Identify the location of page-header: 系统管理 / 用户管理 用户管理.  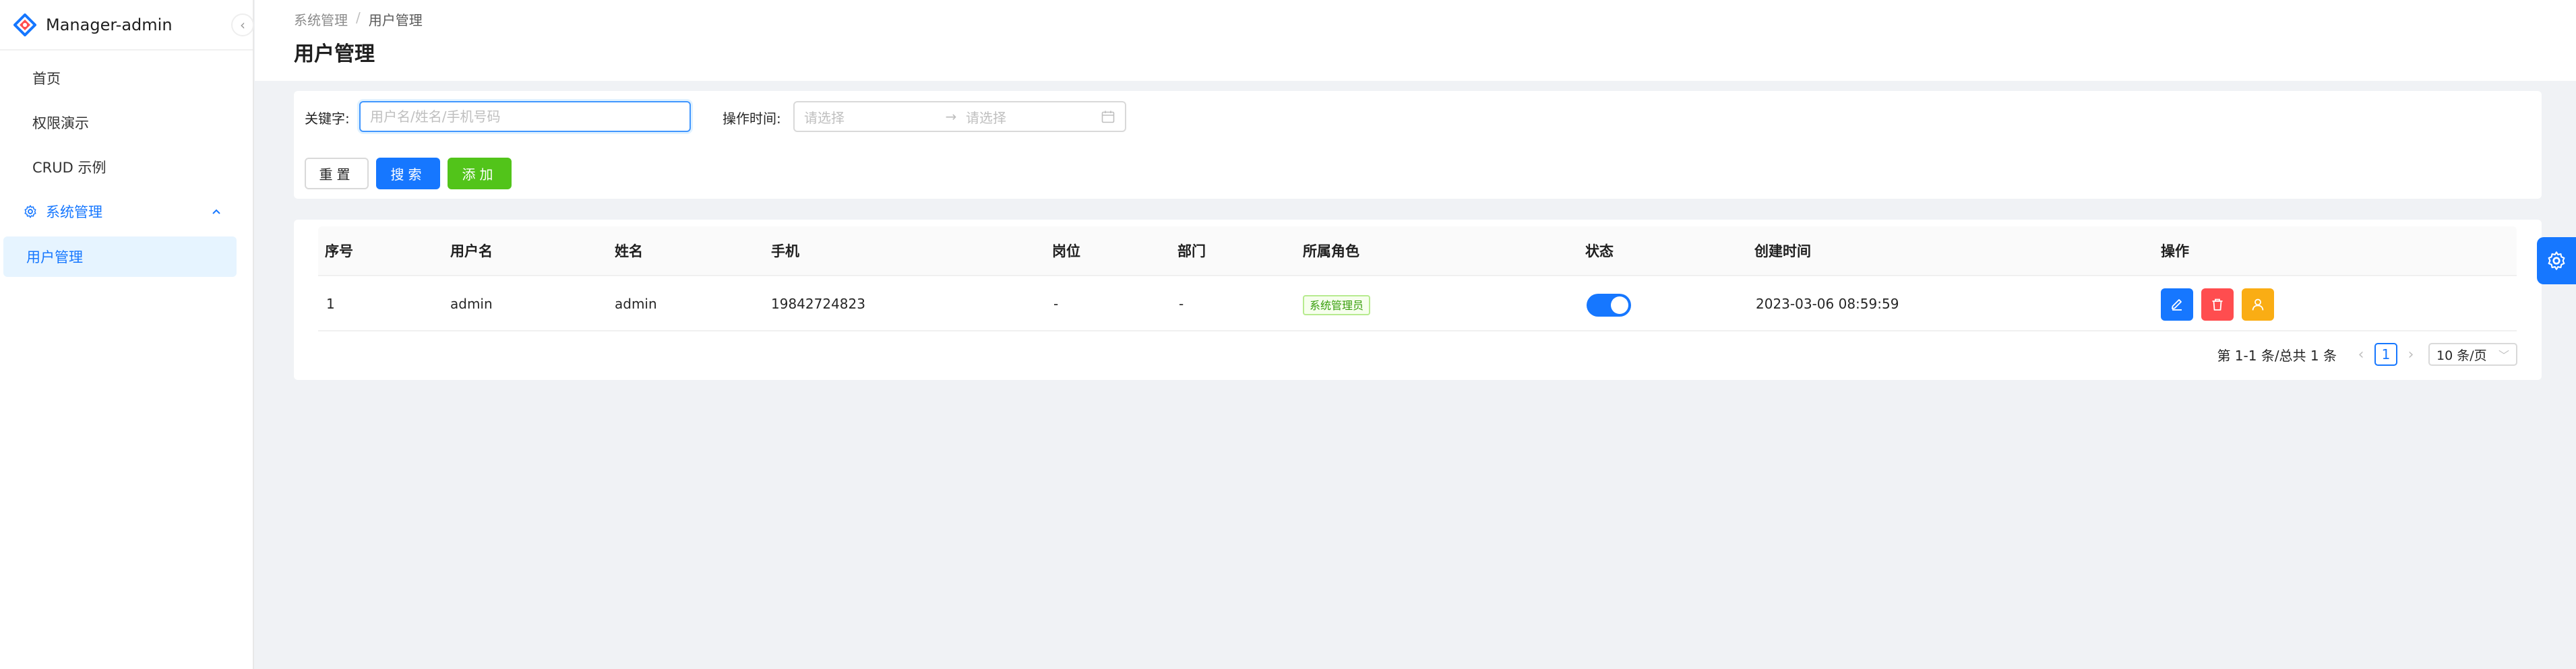
(1416, 40).